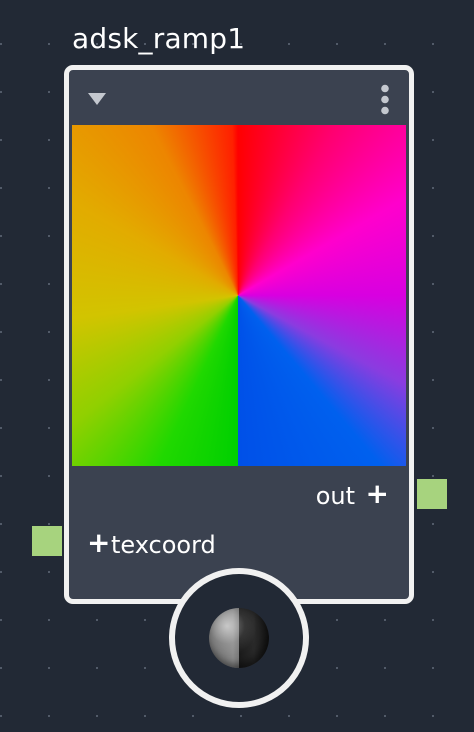  Describe the element at coordinates (97, 99) in the screenshot. I see `triangle-down-icon` at that location.